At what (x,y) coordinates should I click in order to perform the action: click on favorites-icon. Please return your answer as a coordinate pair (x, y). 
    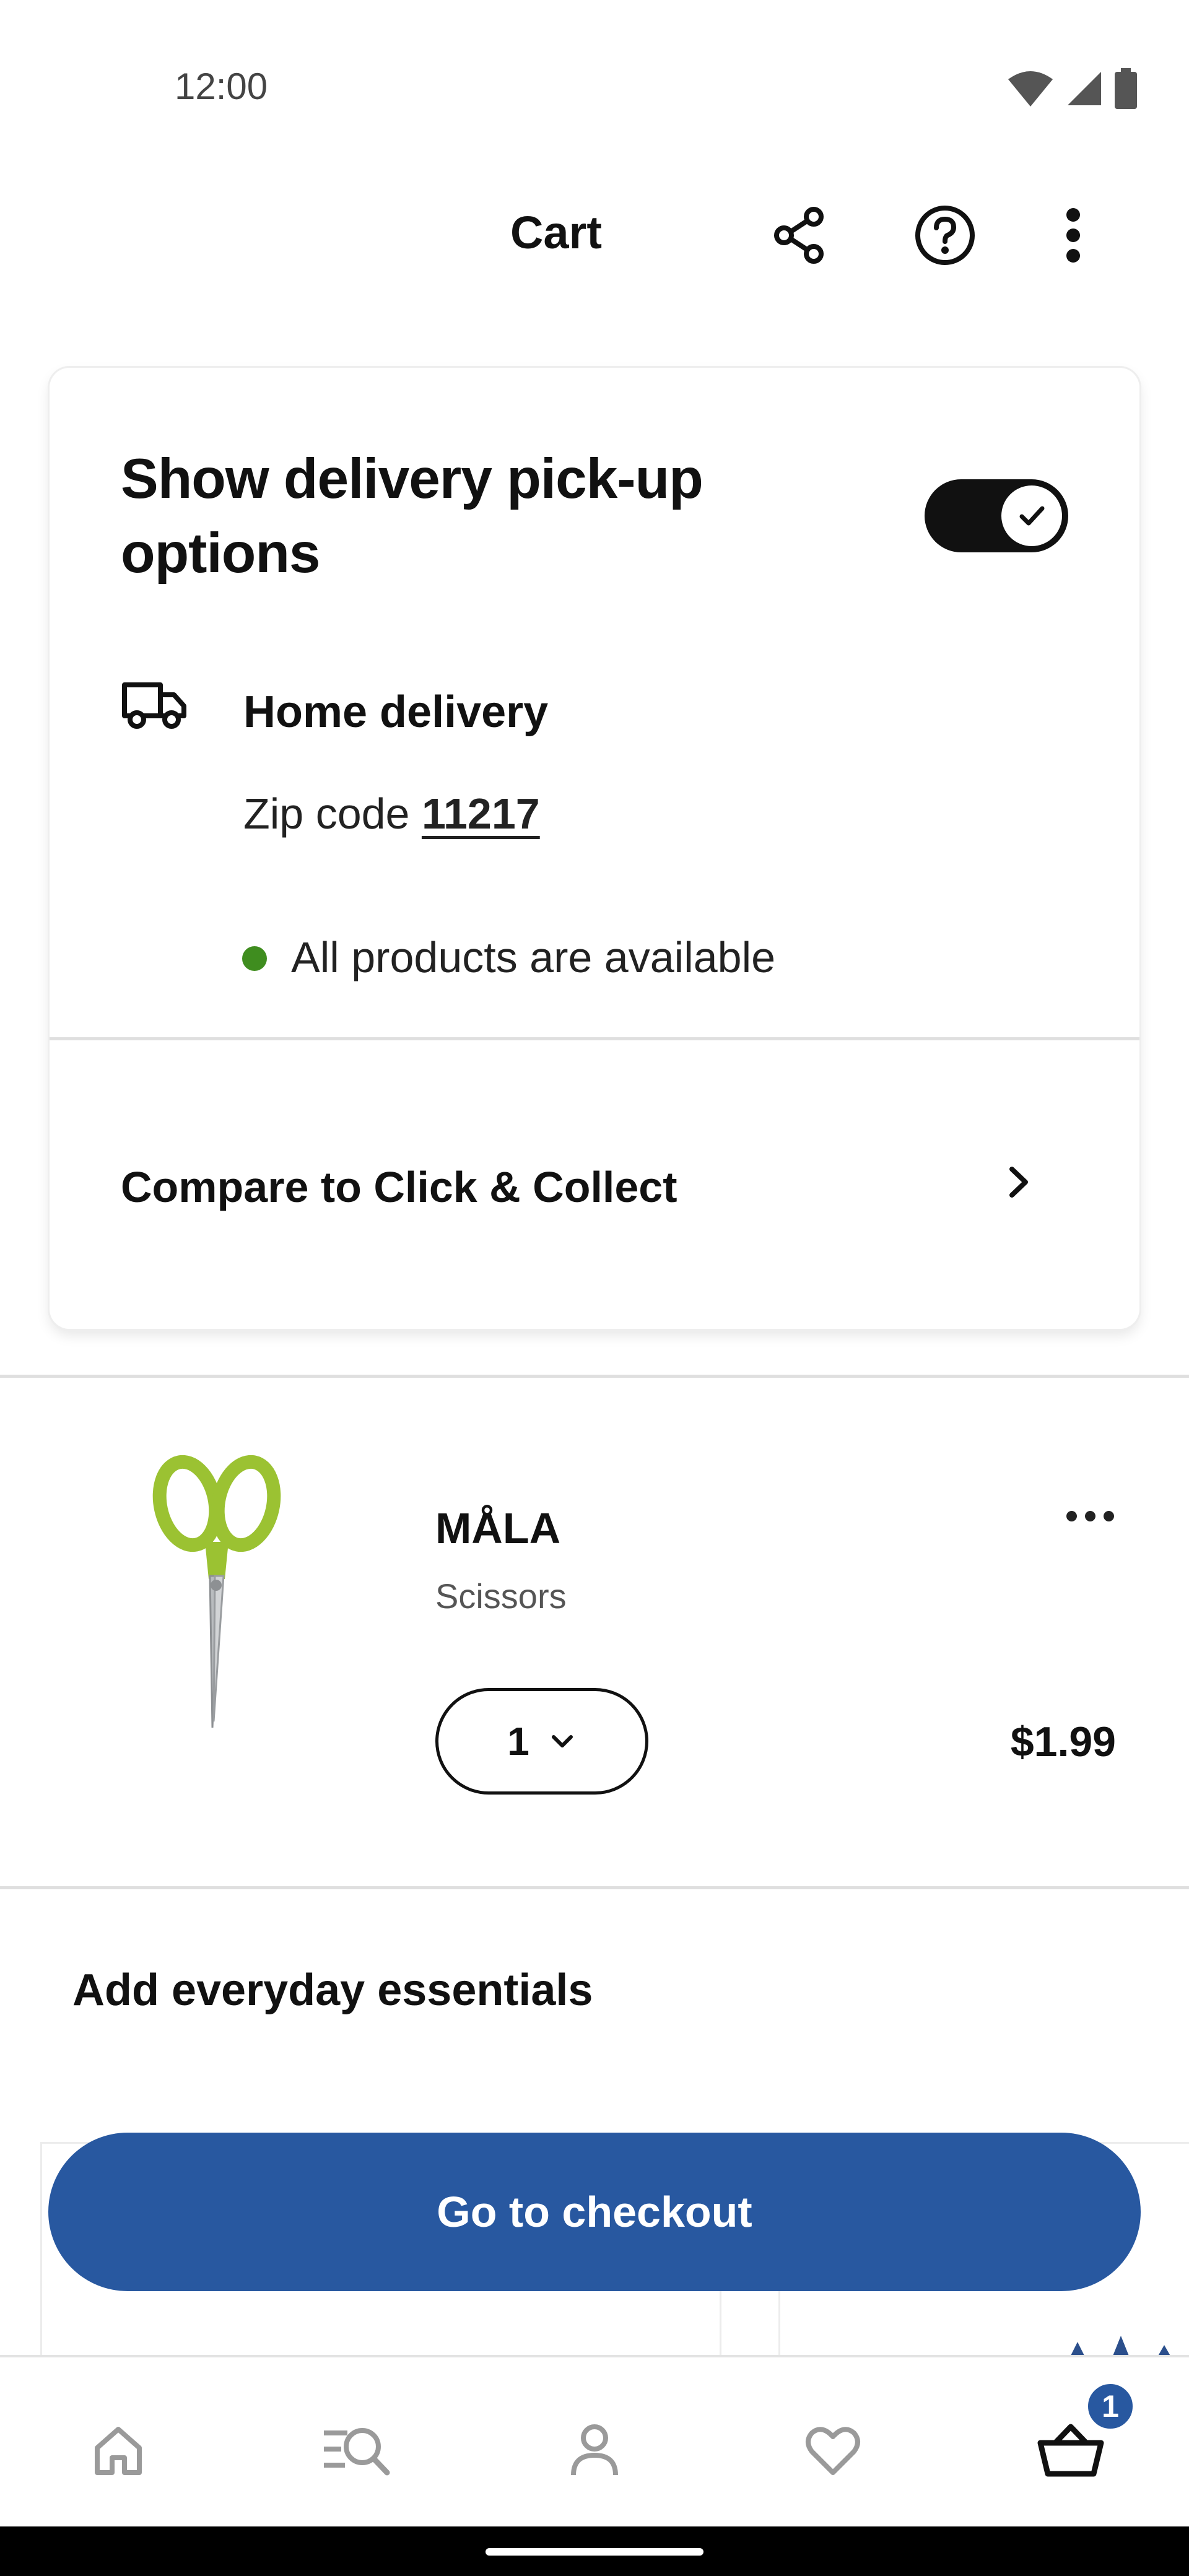
    Looking at the image, I should click on (833, 2451).